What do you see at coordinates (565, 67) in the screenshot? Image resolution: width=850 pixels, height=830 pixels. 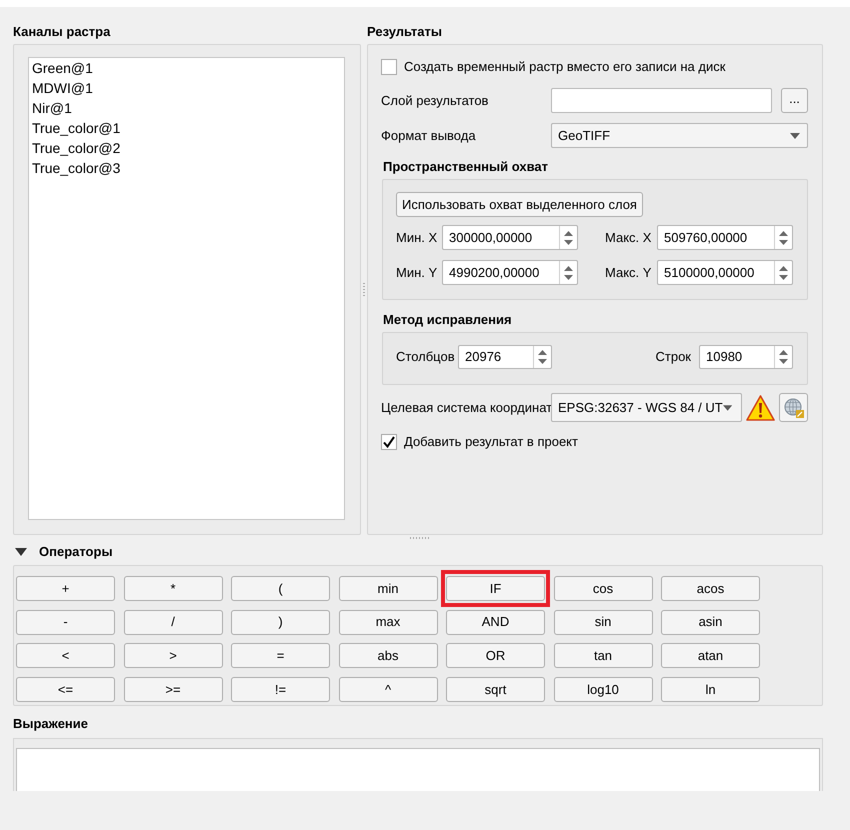 I see `checkbox-label: Создать временный растр вместо его записи на диск` at bounding box center [565, 67].